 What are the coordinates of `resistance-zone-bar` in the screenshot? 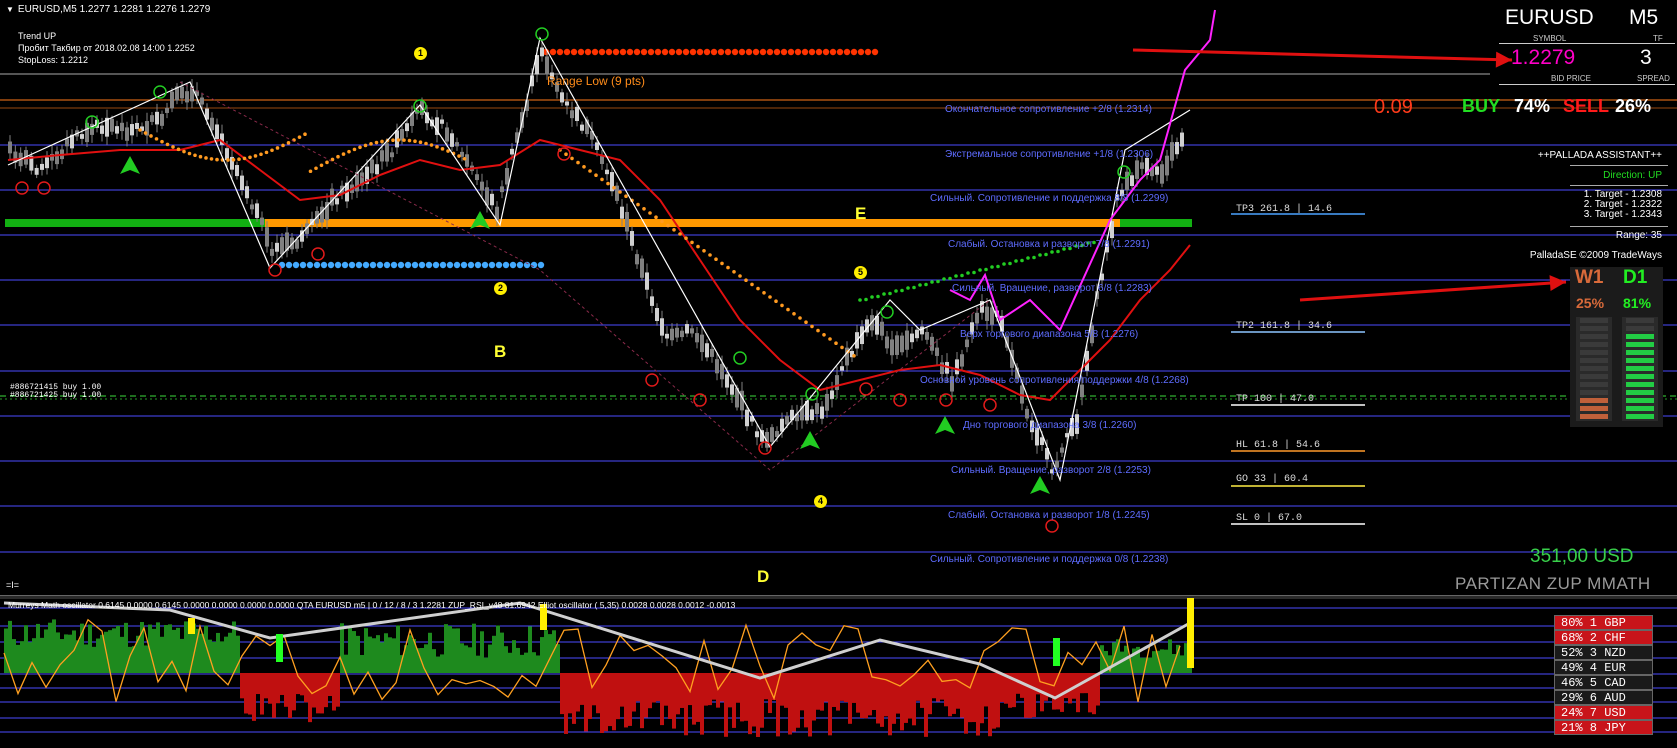 It's located at (692, 223).